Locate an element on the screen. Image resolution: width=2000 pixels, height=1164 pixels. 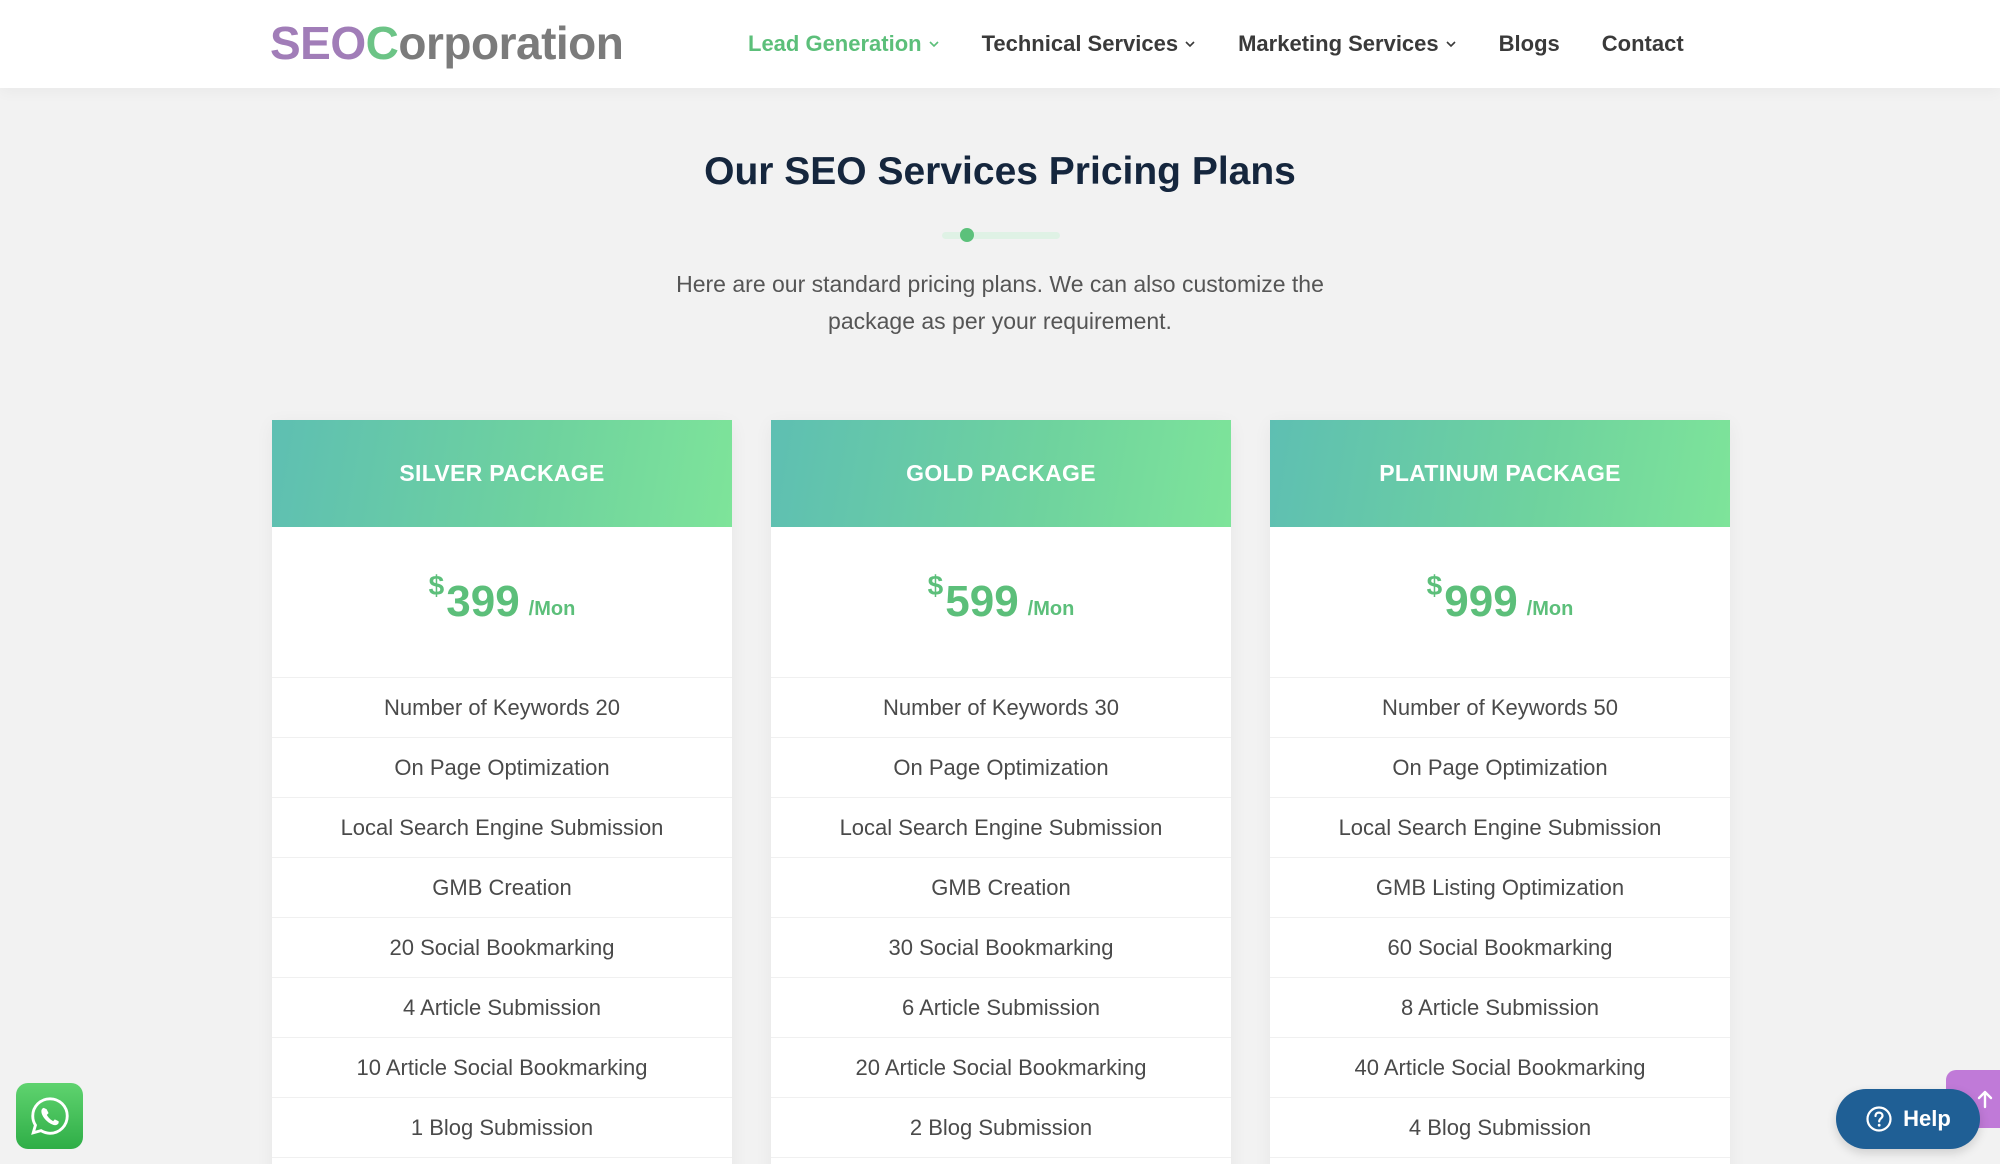
plan-name: PLATINUM PACKAGE is located at coordinates (1500, 473).